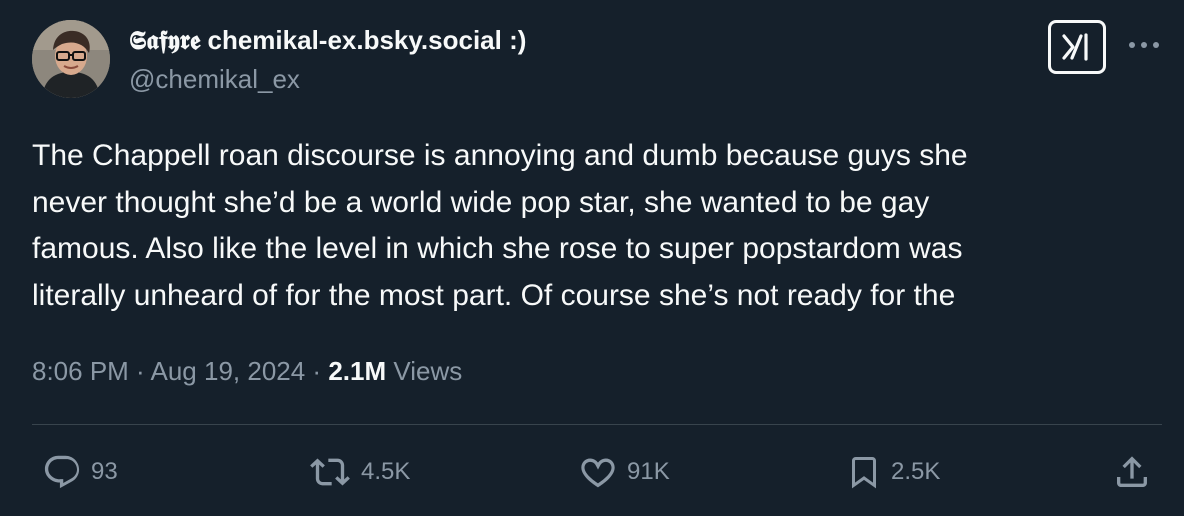 This screenshot has height=516, width=1184. Describe the element at coordinates (648, 471) in the screenshot. I see `like-count: 91K` at that location.